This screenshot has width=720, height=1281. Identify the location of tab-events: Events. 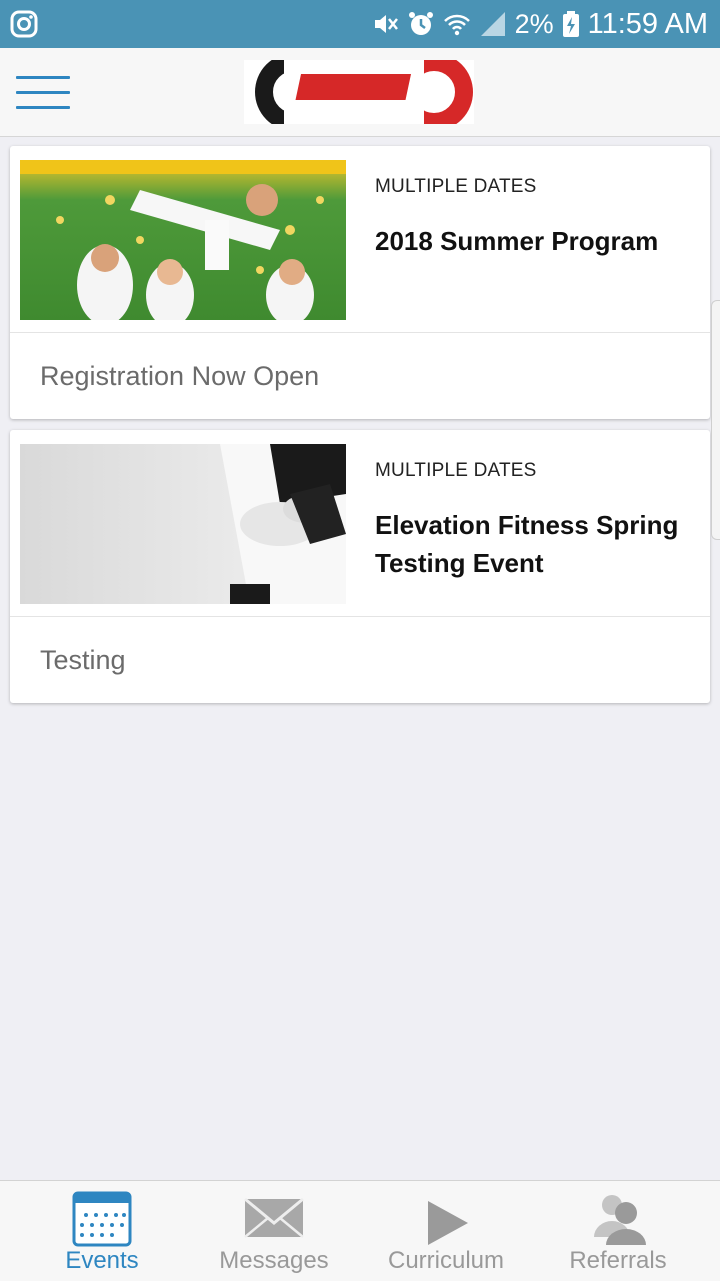
(102, 1231).